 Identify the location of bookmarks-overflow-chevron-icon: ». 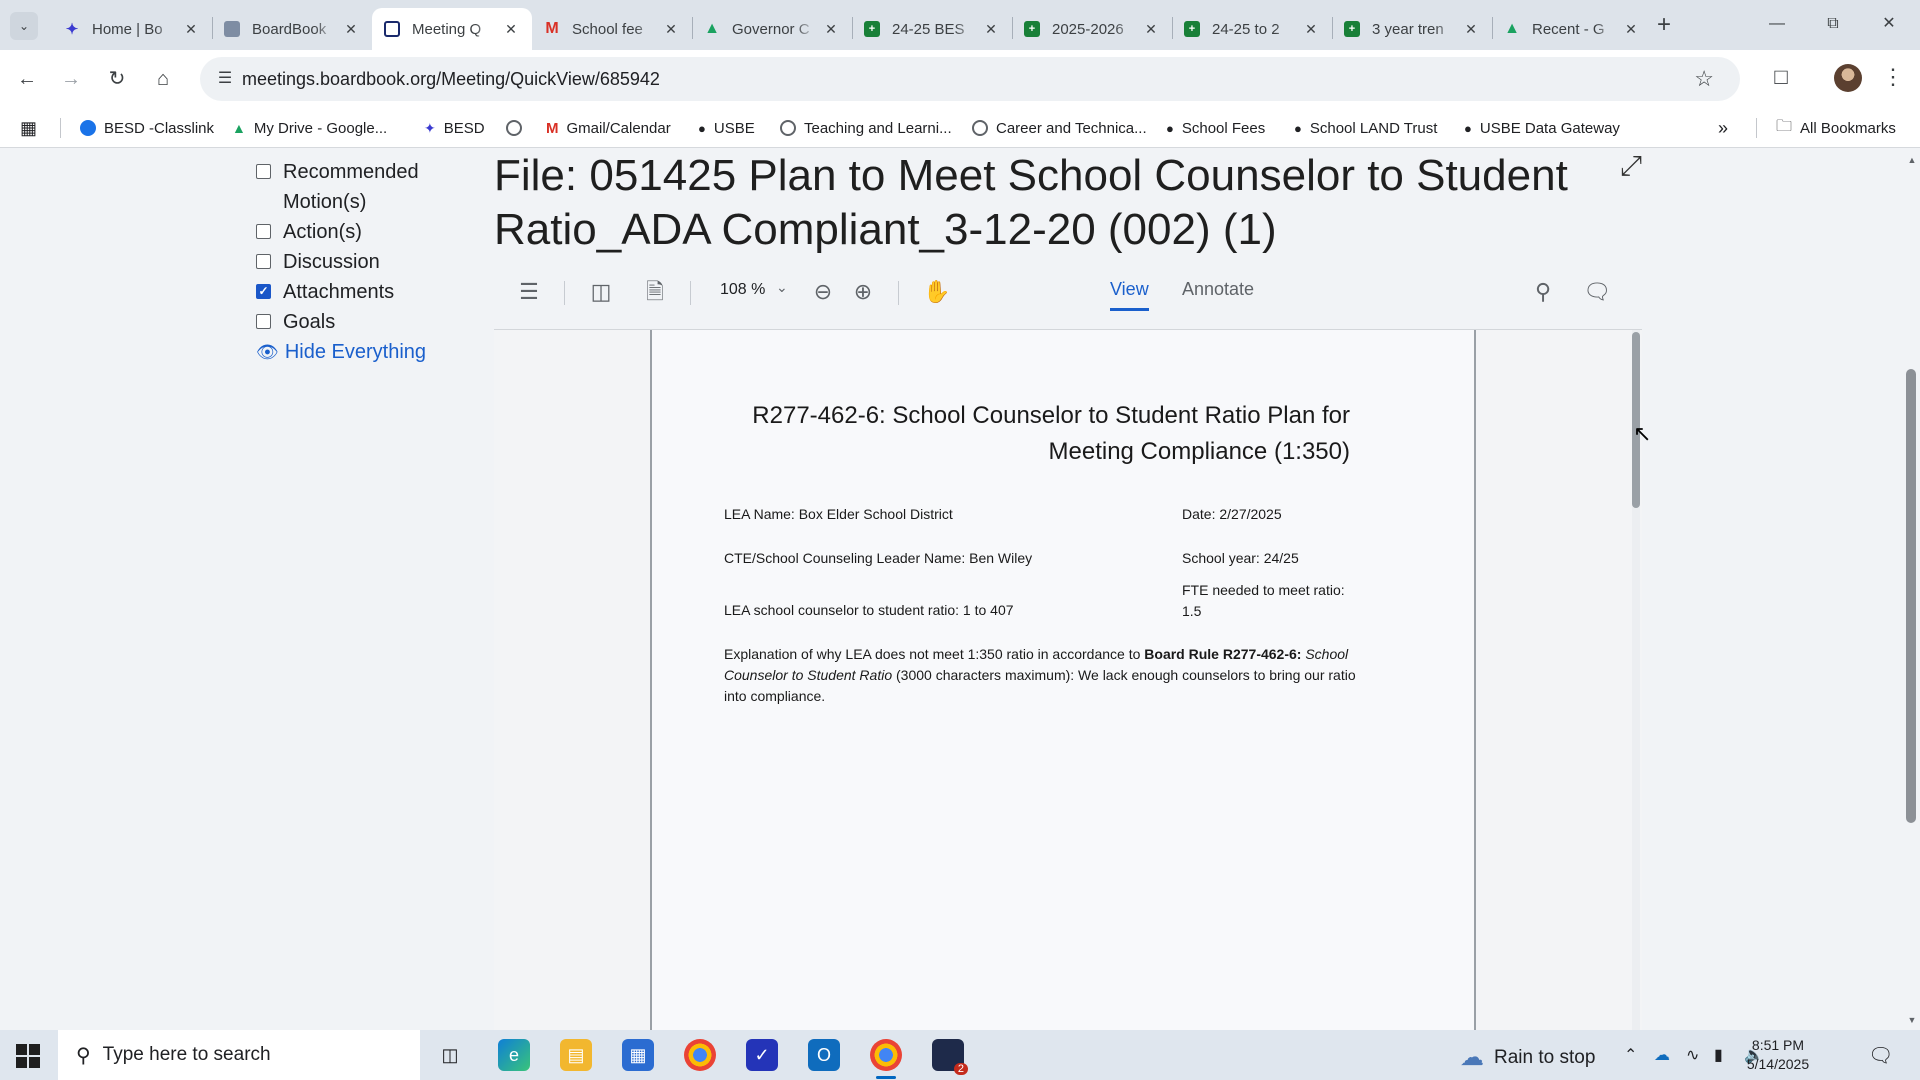
(1723, 128).